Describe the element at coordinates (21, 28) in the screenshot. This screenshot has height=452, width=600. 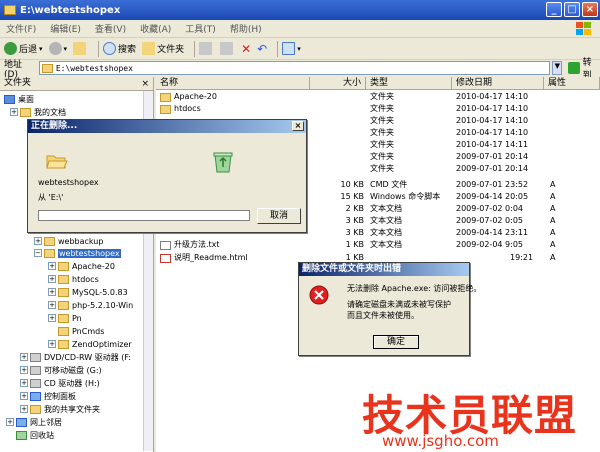
I see `menu-file: 文件(F)` at that location.